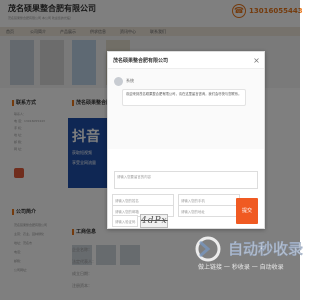 The image size is (320, 300). I want to click on system-avatar-icon, so click(118, 81).